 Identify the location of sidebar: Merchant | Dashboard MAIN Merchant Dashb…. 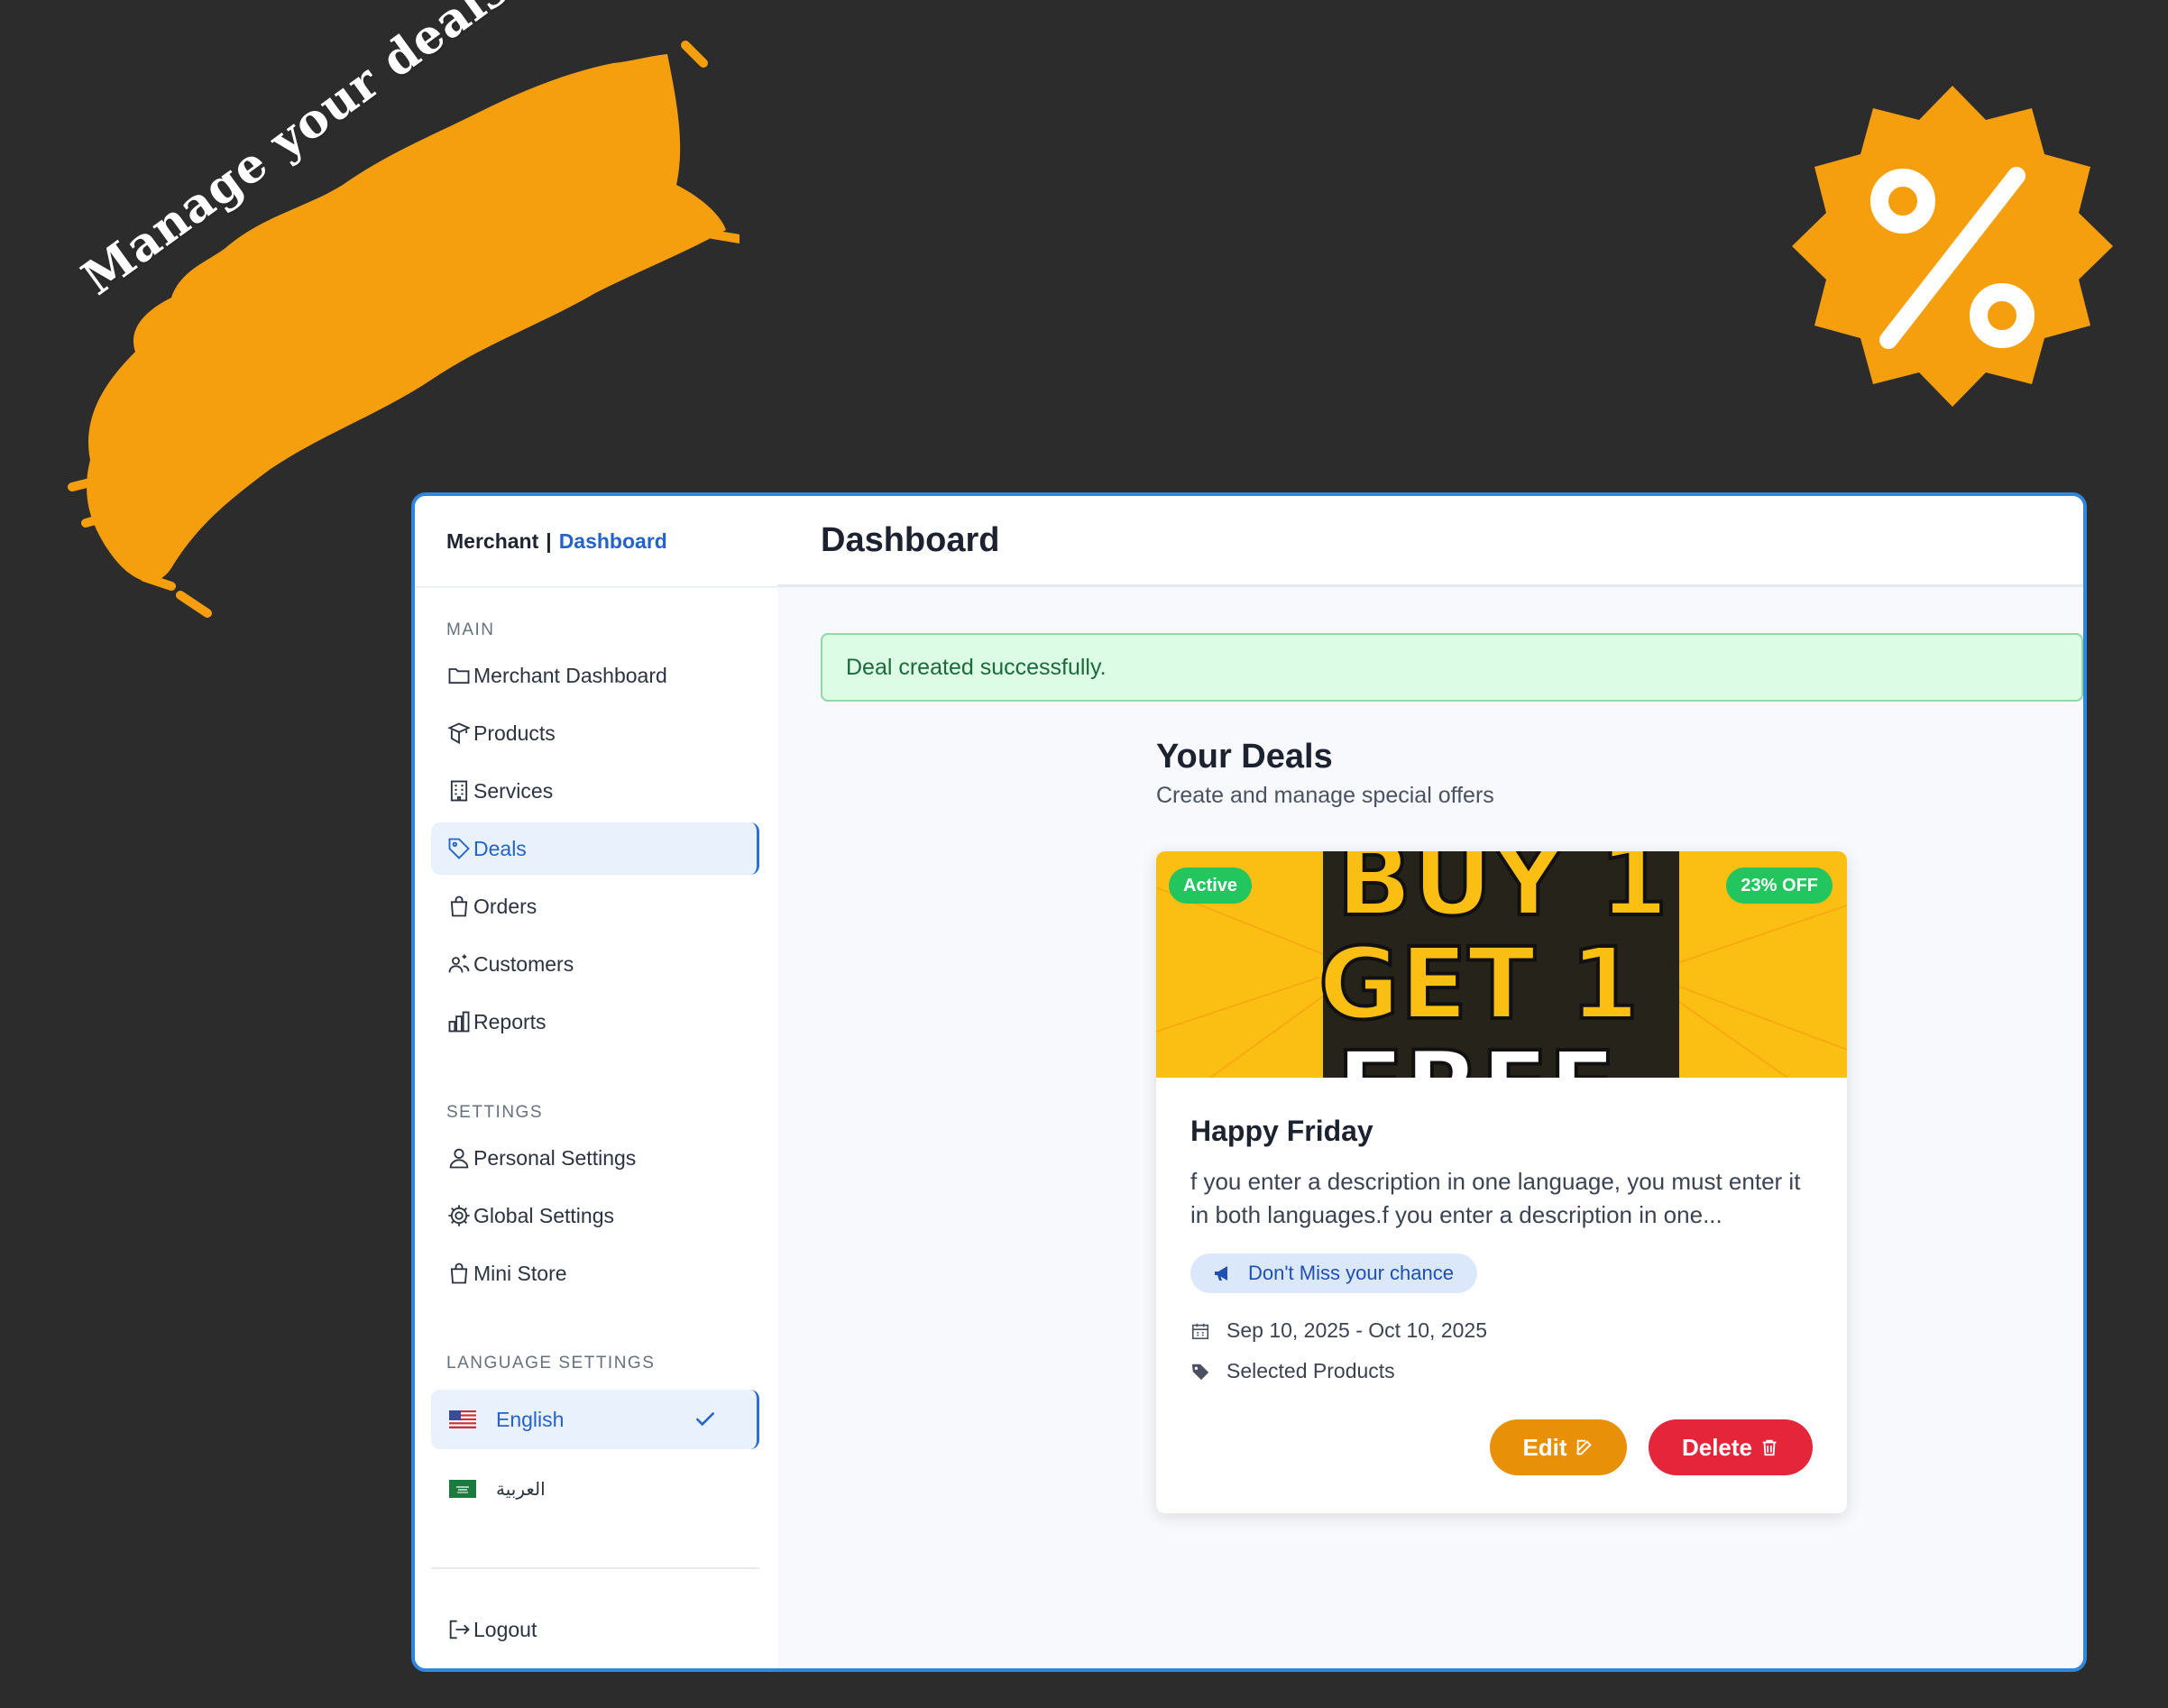
(597, 1082).